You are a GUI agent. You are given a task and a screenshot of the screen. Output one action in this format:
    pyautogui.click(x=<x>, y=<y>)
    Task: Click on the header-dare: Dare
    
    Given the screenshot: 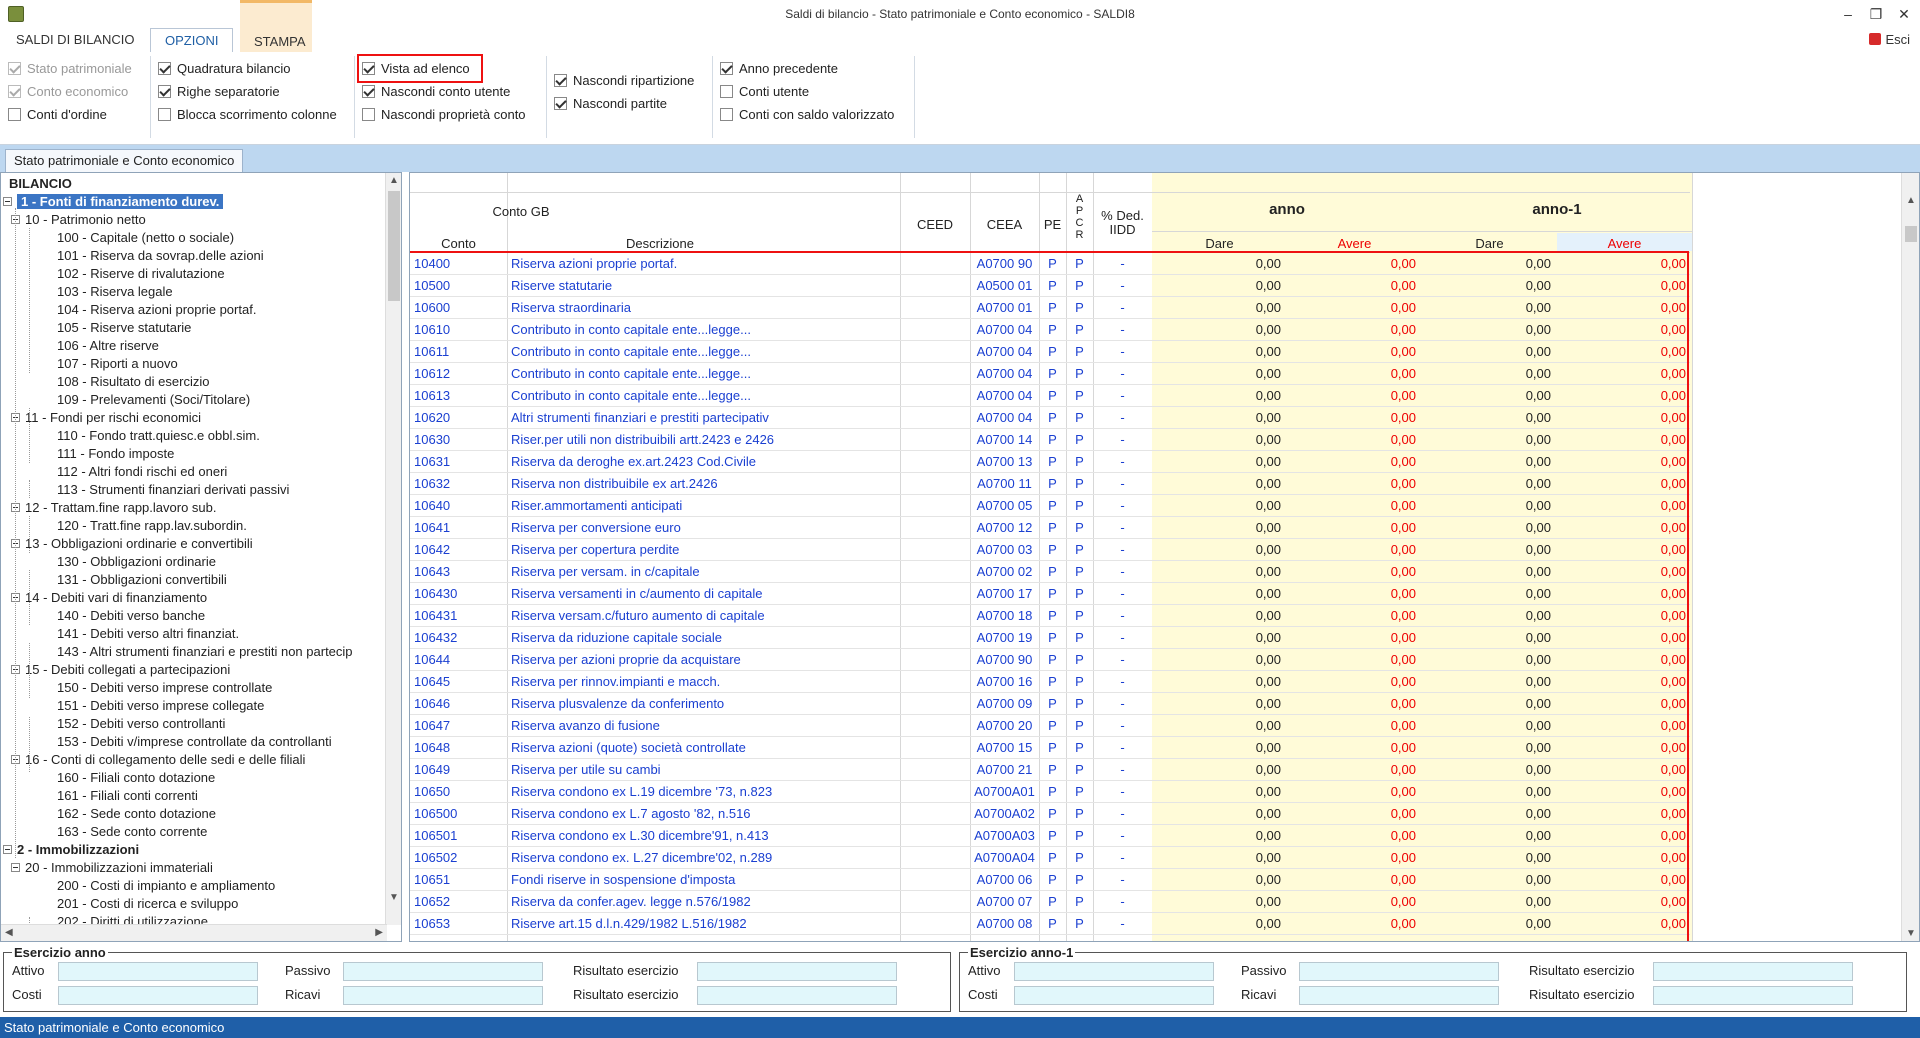 What is the action you would take?
    pyautogui.click(x=1219, y=243)
    